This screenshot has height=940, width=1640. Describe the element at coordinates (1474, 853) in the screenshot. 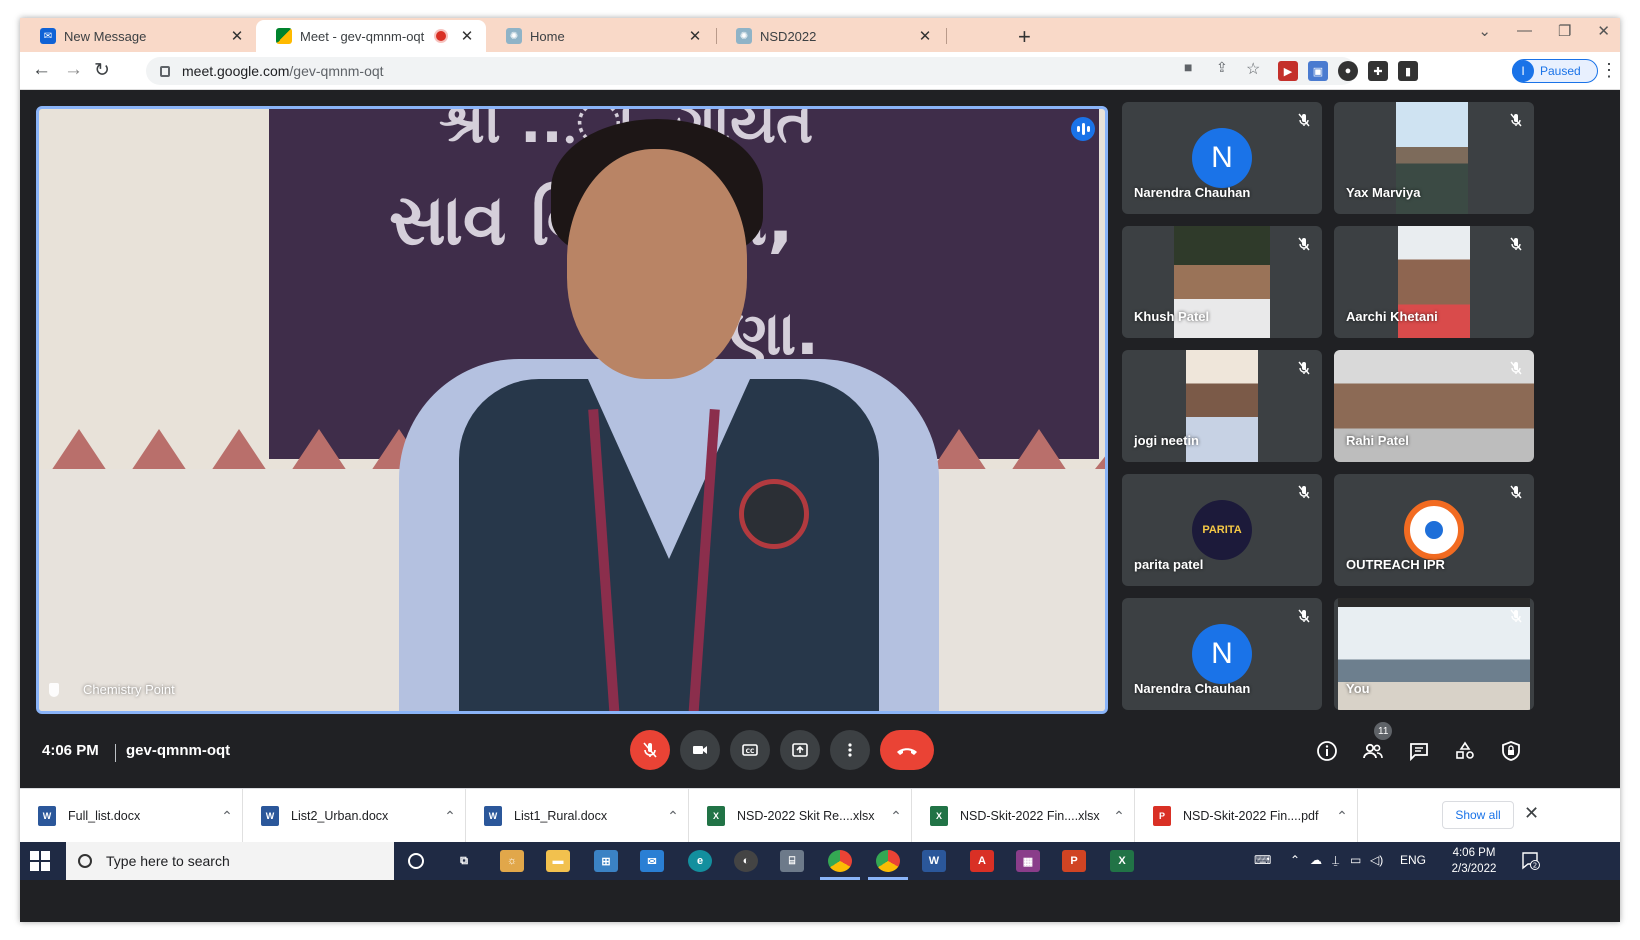

I see `clock-time: 4:06 PM` at that location.